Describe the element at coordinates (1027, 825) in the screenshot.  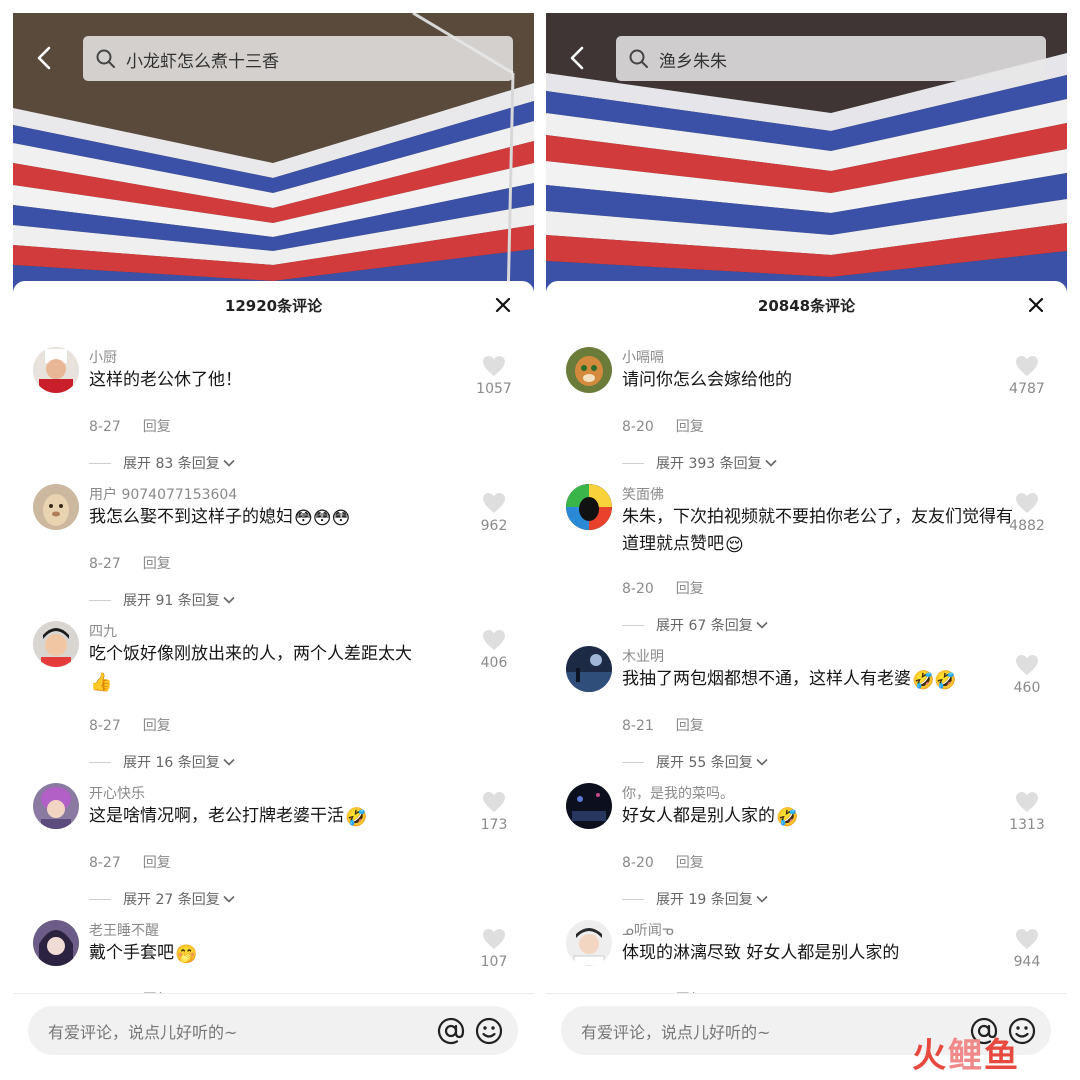
I see `like-count: 1313` at that location.